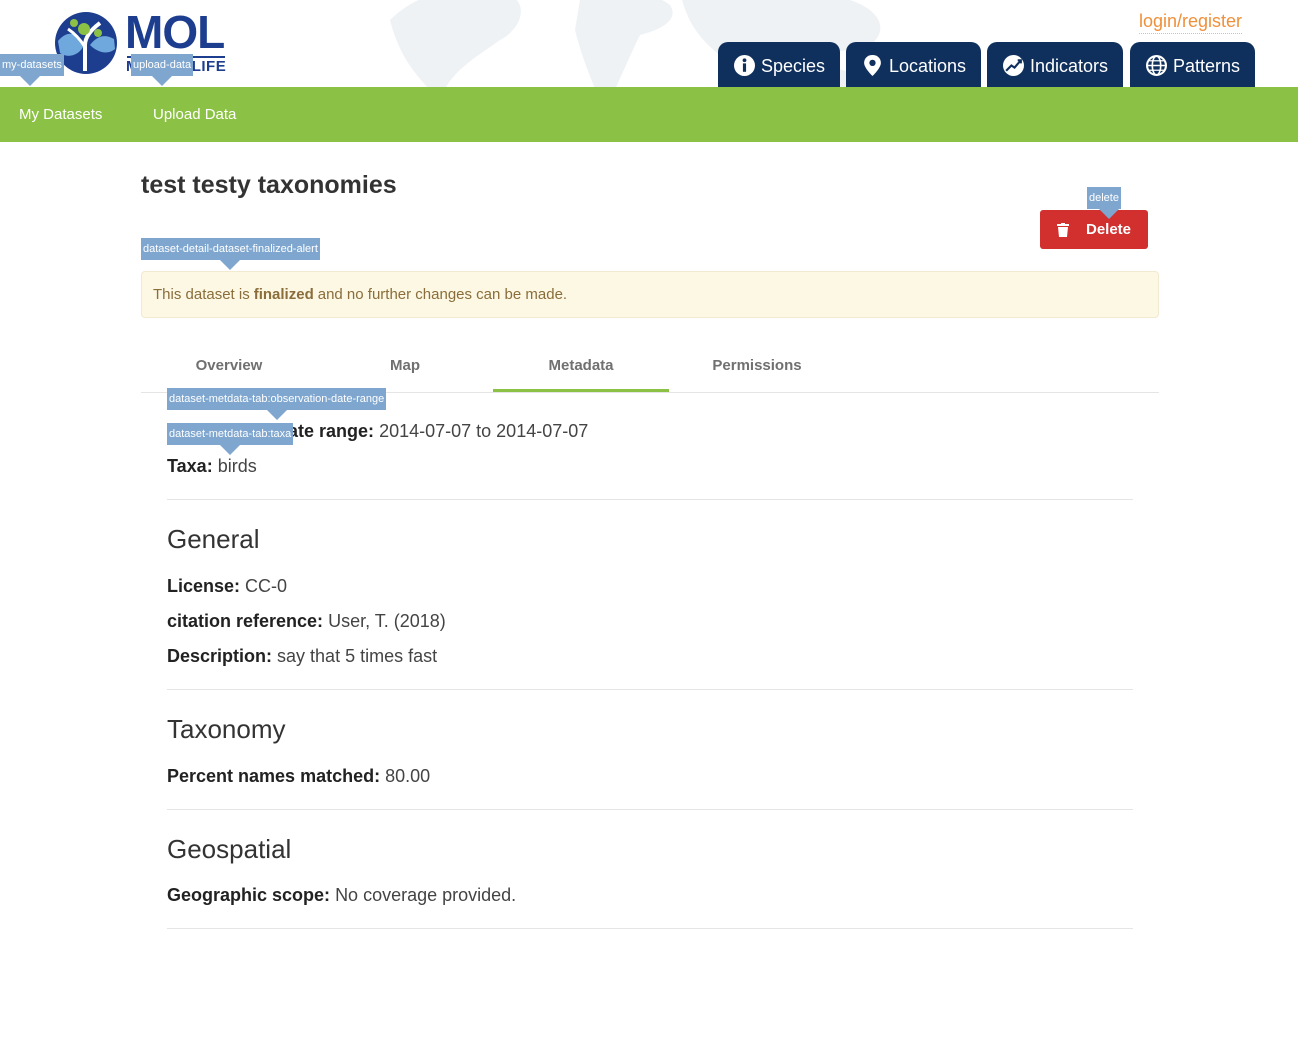  I want to click on geographic-scope-field: Geographic scope: No coverage provided., so click(341, 895).